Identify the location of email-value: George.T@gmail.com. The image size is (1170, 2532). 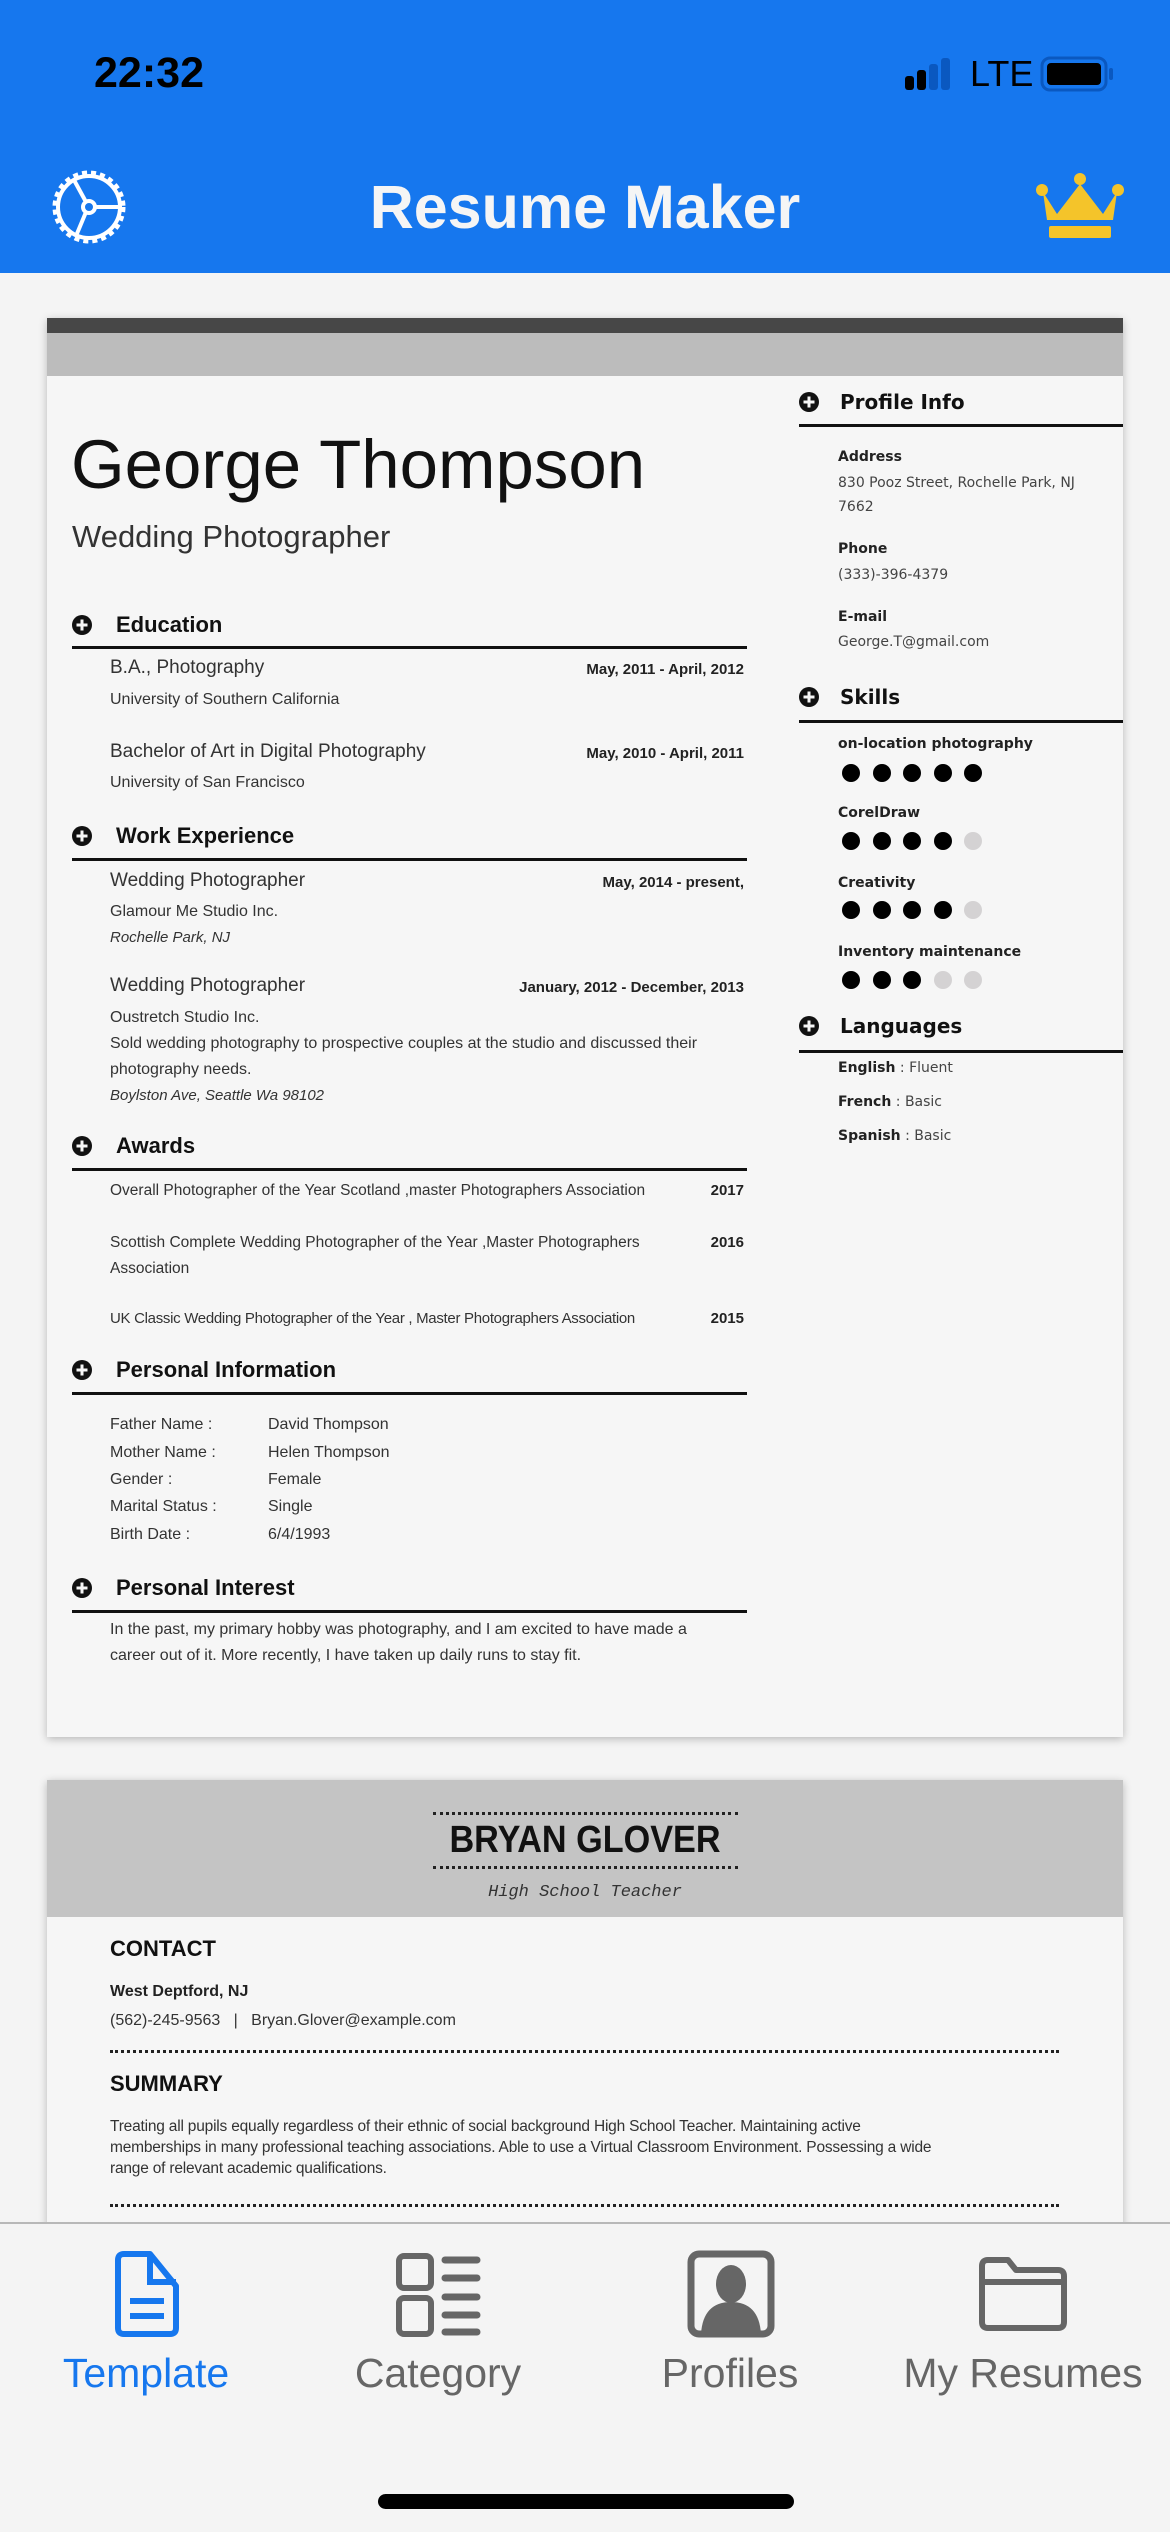
(914, 642).